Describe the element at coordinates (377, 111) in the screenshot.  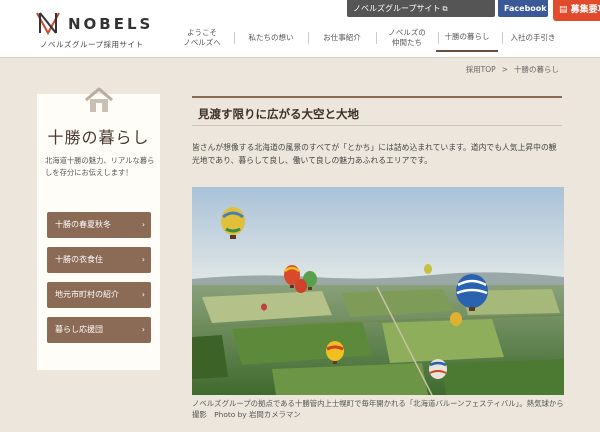
I see `section-heading: 見渡す限りに広がる大空と大地` at that location.